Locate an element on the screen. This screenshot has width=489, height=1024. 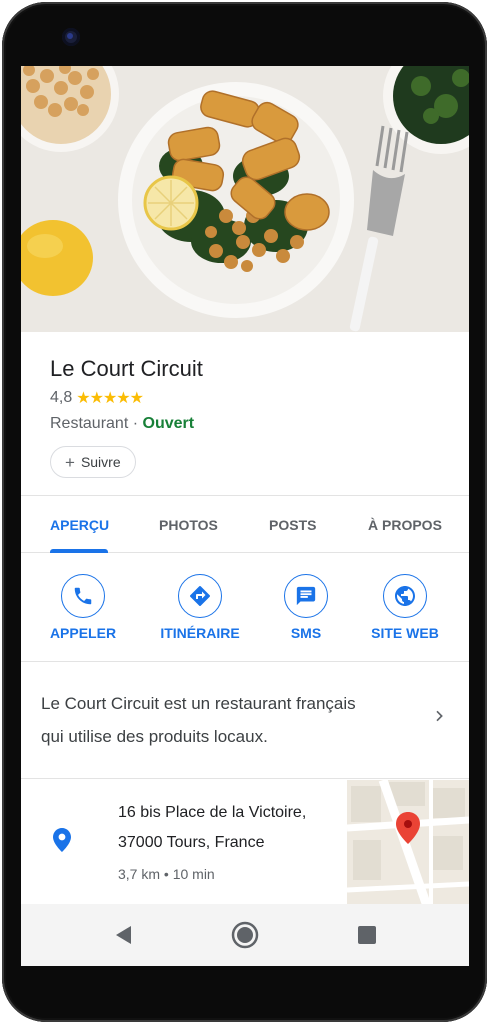
directions-label: ITINÉRAIRE is located at coordinates (200, 633).